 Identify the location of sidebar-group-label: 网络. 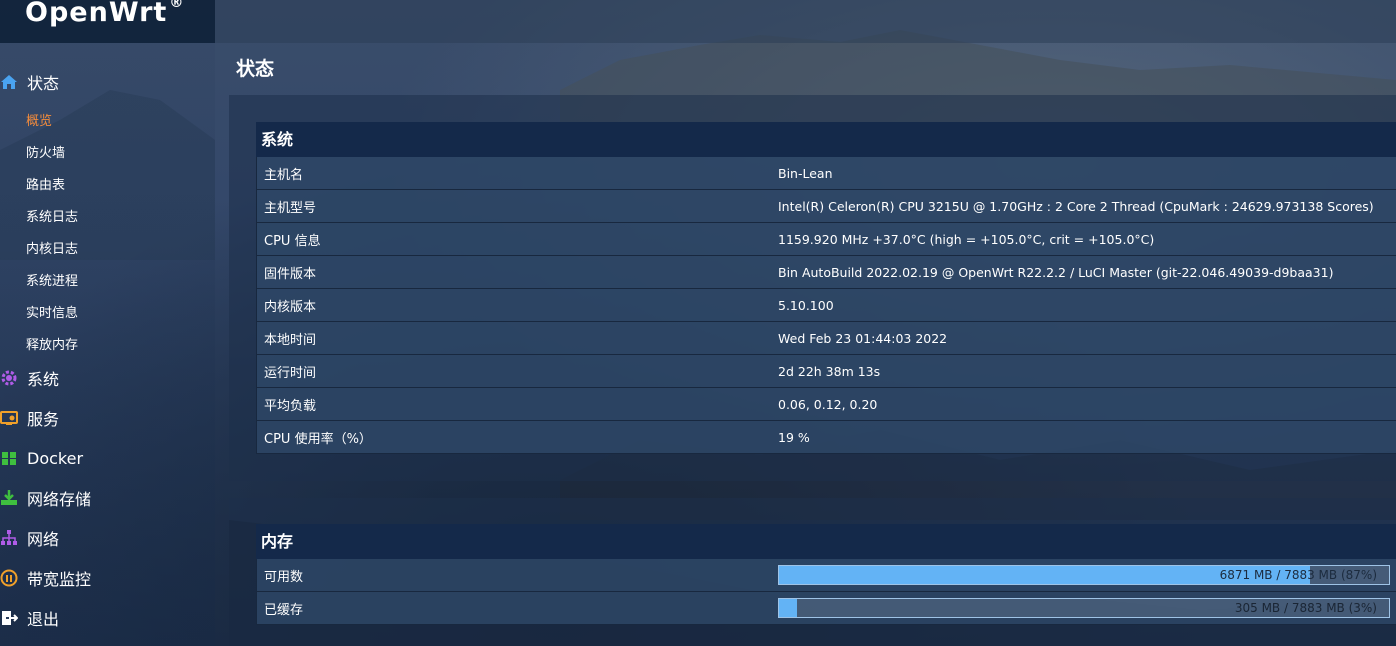
(43, 539).